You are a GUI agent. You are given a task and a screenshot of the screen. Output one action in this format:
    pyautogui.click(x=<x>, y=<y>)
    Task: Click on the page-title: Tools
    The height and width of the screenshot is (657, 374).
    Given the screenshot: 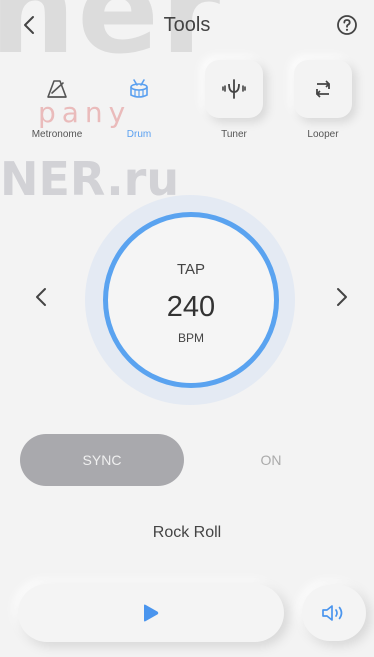 What is the action you would take?
    pyautogui.click(x=187, y=25)
    